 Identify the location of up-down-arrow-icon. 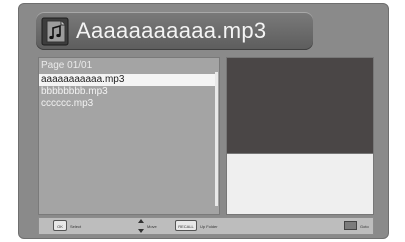
(141, 226).